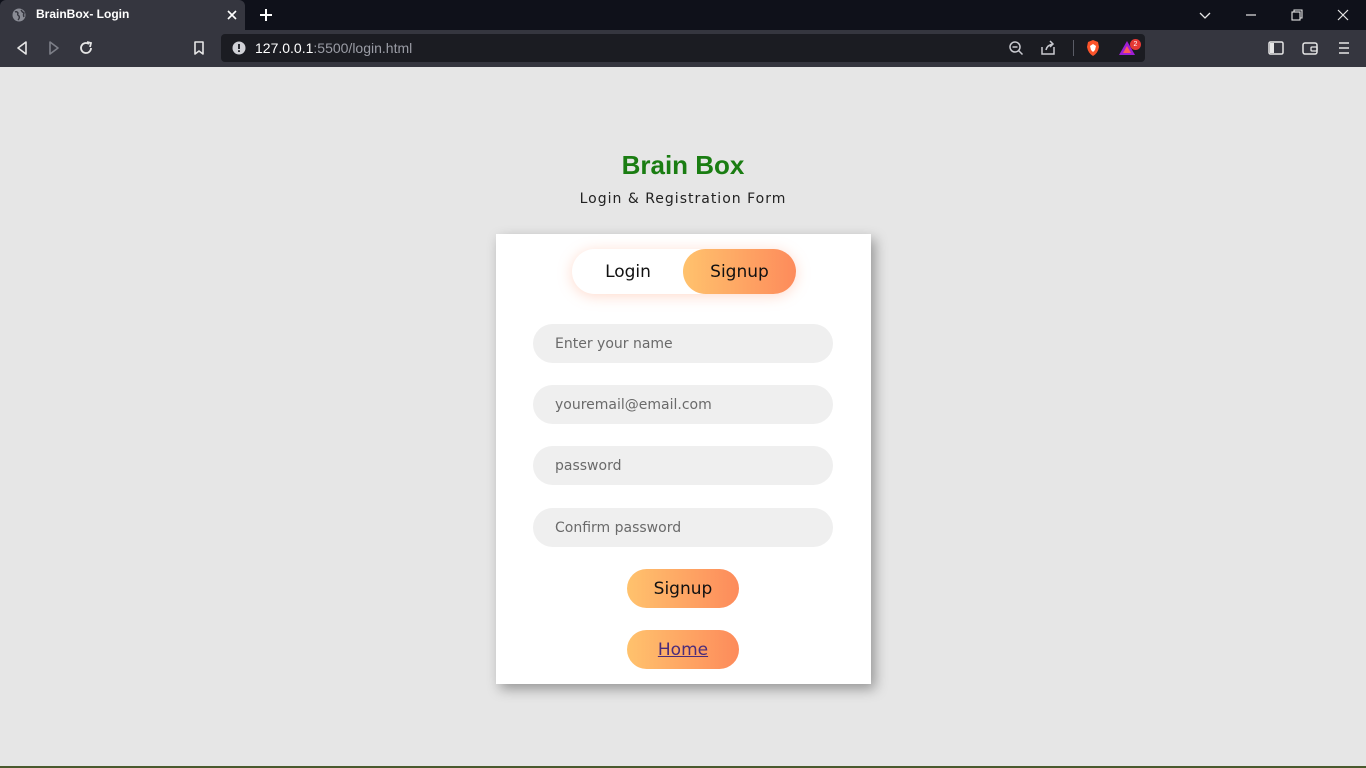 This screenshot has height=768, width=1366. Describe the element at coordinates (284, 48) in the screenshot. I see `url-host: 127.0.0.1` at that location.